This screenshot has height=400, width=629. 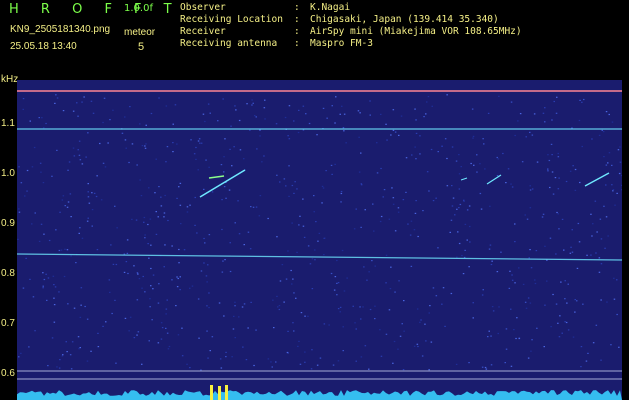 What do you see at coordinates (8, 123) in the screenshot?
I see `y-tick-label: 1.1` at bounding box center [8, 123].